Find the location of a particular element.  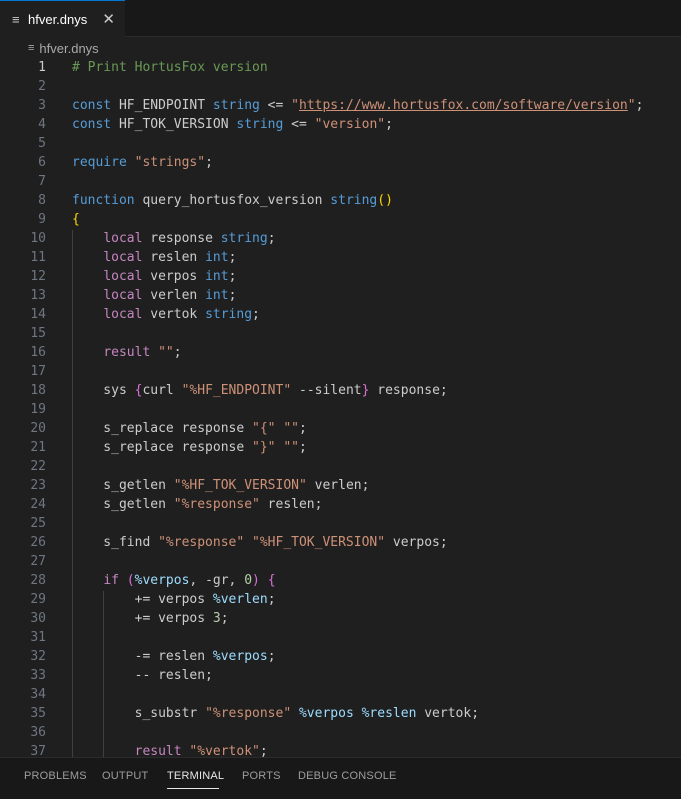

code-token-keyword: function is located at coordinates (103, 200).